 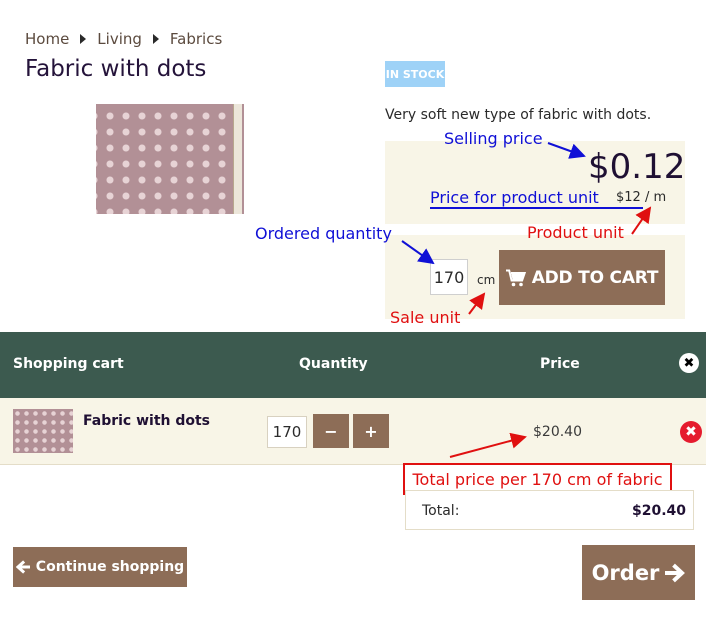 What do you see at coordinates (675, 572) in the screenshot?
I see `arrow-right-icon` at bounding box center [675, 572].